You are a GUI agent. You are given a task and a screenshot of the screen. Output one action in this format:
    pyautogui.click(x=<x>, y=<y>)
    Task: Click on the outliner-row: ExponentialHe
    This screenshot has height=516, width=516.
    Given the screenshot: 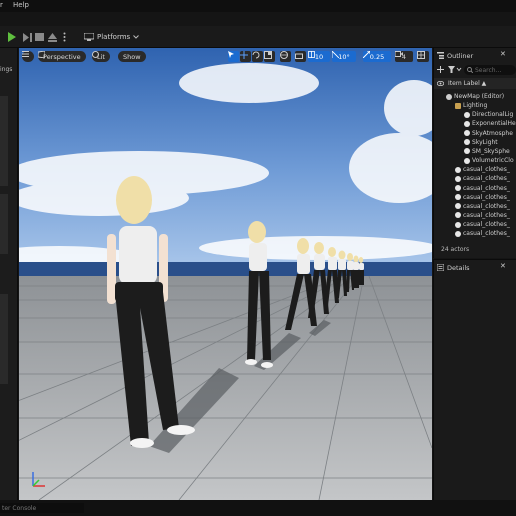 What is the action you would take?
    pyautogui.click(x=490, y=123)
    